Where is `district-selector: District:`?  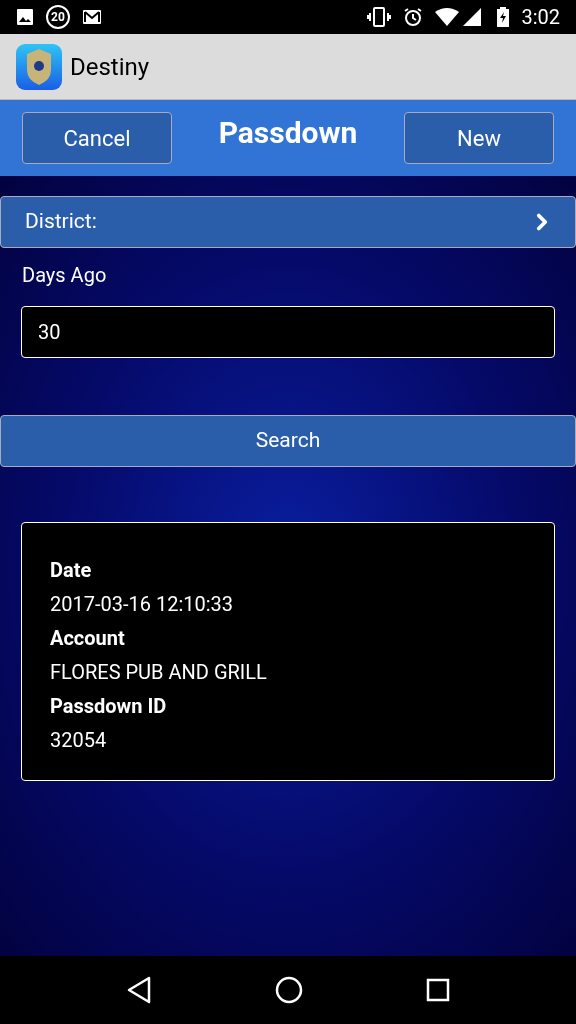
district-selector: District: is located at coordinates (288, 222).